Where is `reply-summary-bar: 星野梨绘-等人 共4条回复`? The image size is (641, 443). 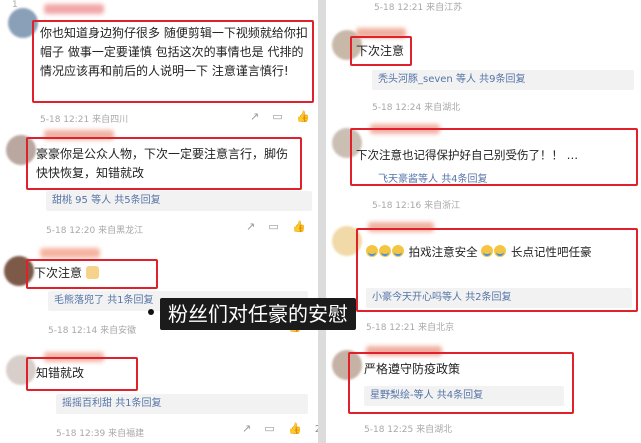 reply-summary-bar: 星野梨绘-等人 共4条回复 is located at coordinates (464, 396).